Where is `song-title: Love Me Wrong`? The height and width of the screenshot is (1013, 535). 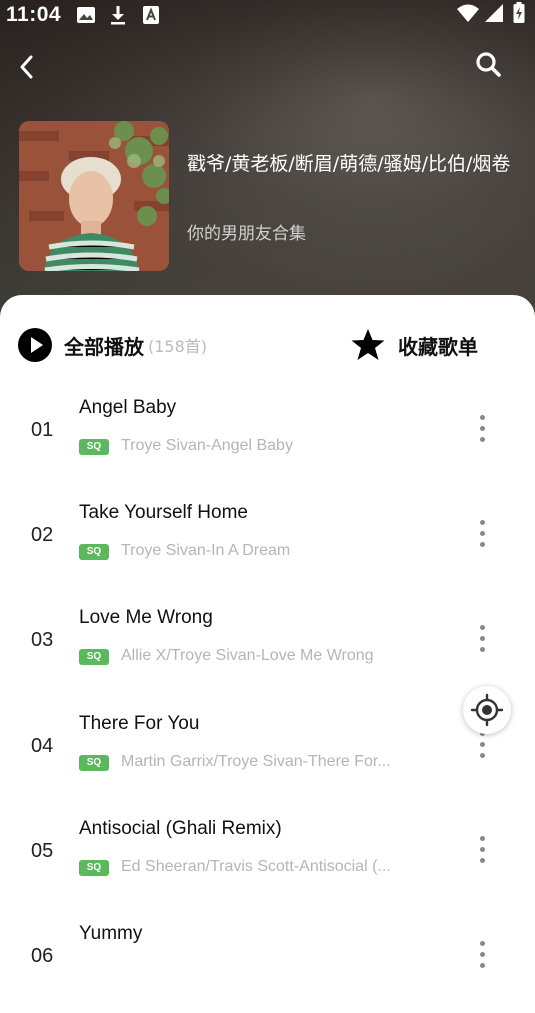 song-title: Love Me Wrong is located at coordinates (146, 617).